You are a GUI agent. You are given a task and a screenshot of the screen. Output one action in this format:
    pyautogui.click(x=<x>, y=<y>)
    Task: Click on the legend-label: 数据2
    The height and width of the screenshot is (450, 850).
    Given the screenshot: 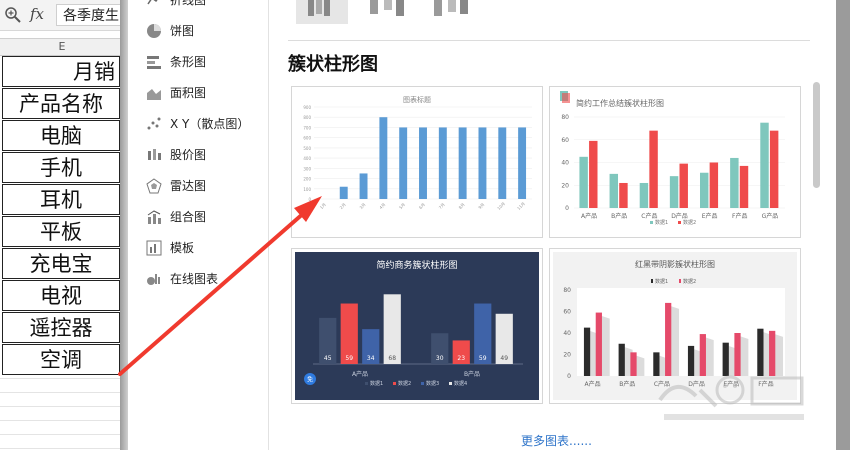 What is the action you would take?
    pyautogui.click(x=404, y=383)
    